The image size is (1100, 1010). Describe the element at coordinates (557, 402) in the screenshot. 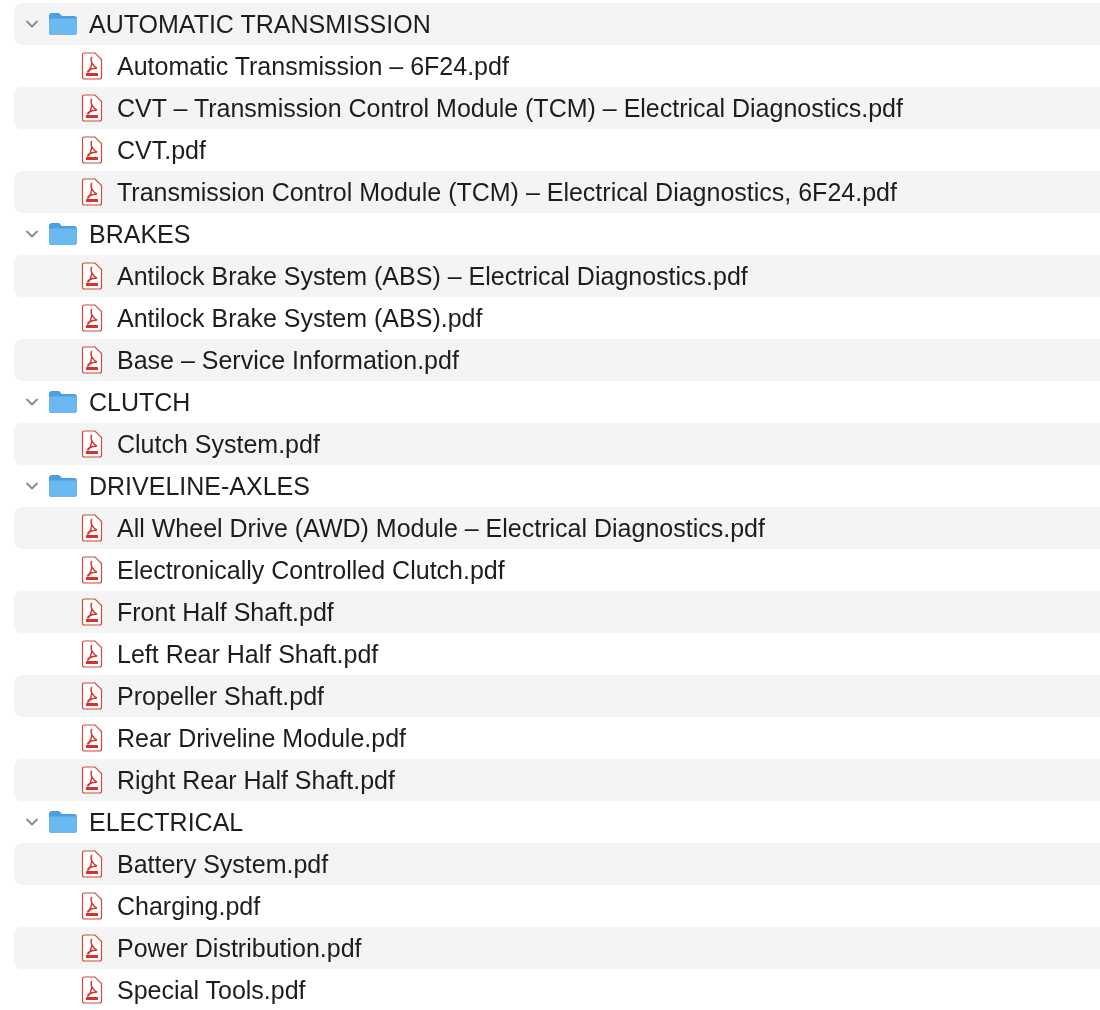

I see `folder-row: CLUTCH` at that location.